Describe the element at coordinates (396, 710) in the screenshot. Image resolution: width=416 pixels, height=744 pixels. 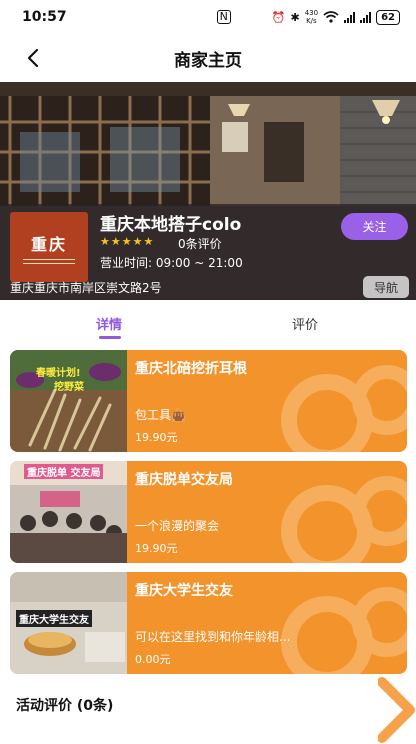
I see `chevron-right-icon` at that location.